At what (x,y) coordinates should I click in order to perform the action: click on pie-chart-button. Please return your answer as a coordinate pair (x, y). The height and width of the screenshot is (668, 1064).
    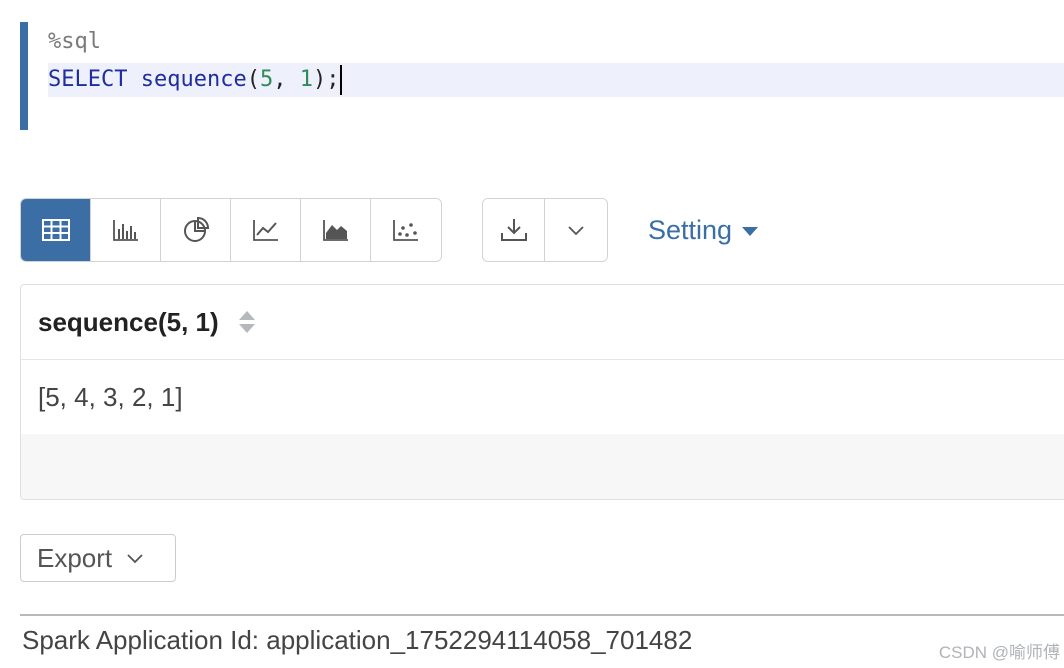
    Looking at the image, I should click on (196, 230).